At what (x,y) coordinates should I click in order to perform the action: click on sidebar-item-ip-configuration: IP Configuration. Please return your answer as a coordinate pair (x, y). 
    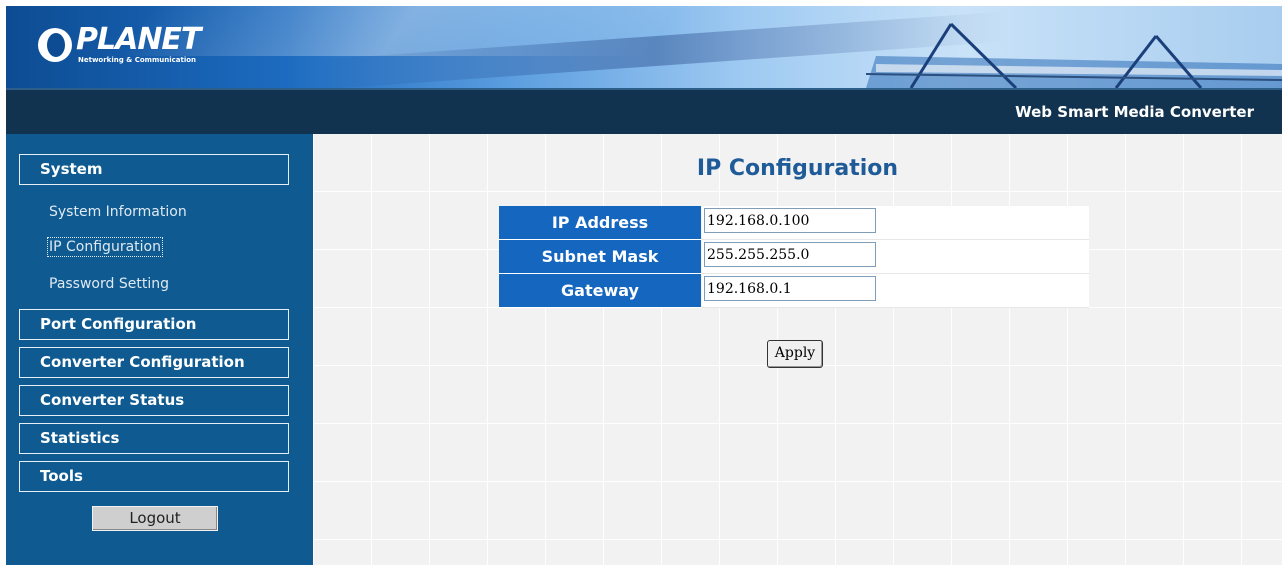
    Looking at the image, I should click on (105, 247).